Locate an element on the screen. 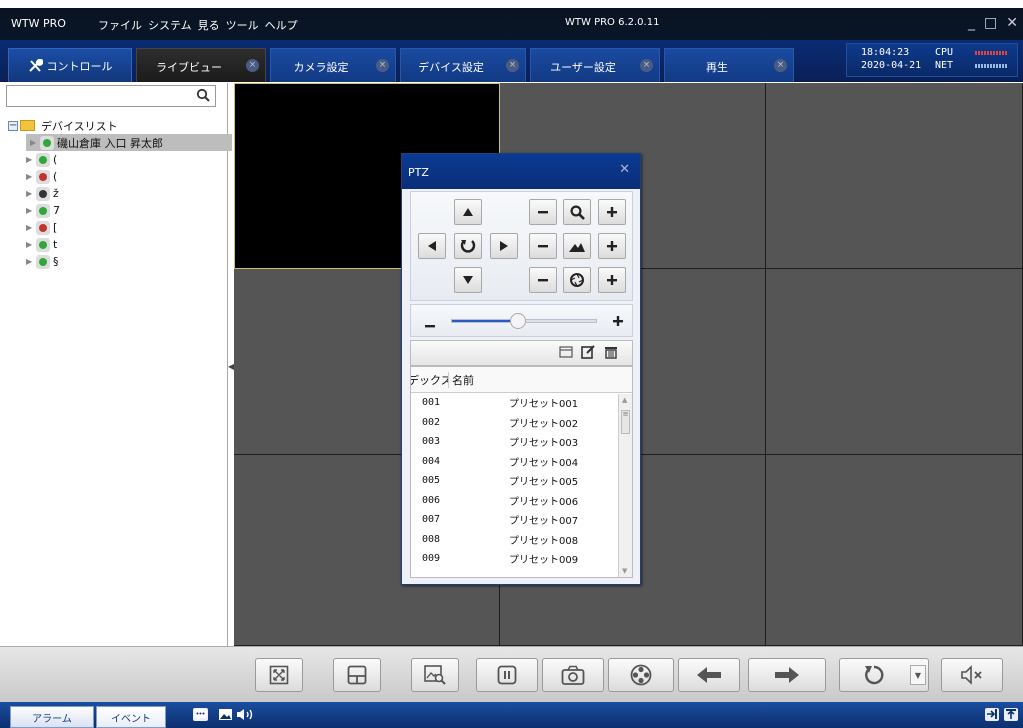 Image resolution: width=1023 pixels, height=728 pixels. dropdown-arrow-icon: ▼ is located at coordinates (918, 675).